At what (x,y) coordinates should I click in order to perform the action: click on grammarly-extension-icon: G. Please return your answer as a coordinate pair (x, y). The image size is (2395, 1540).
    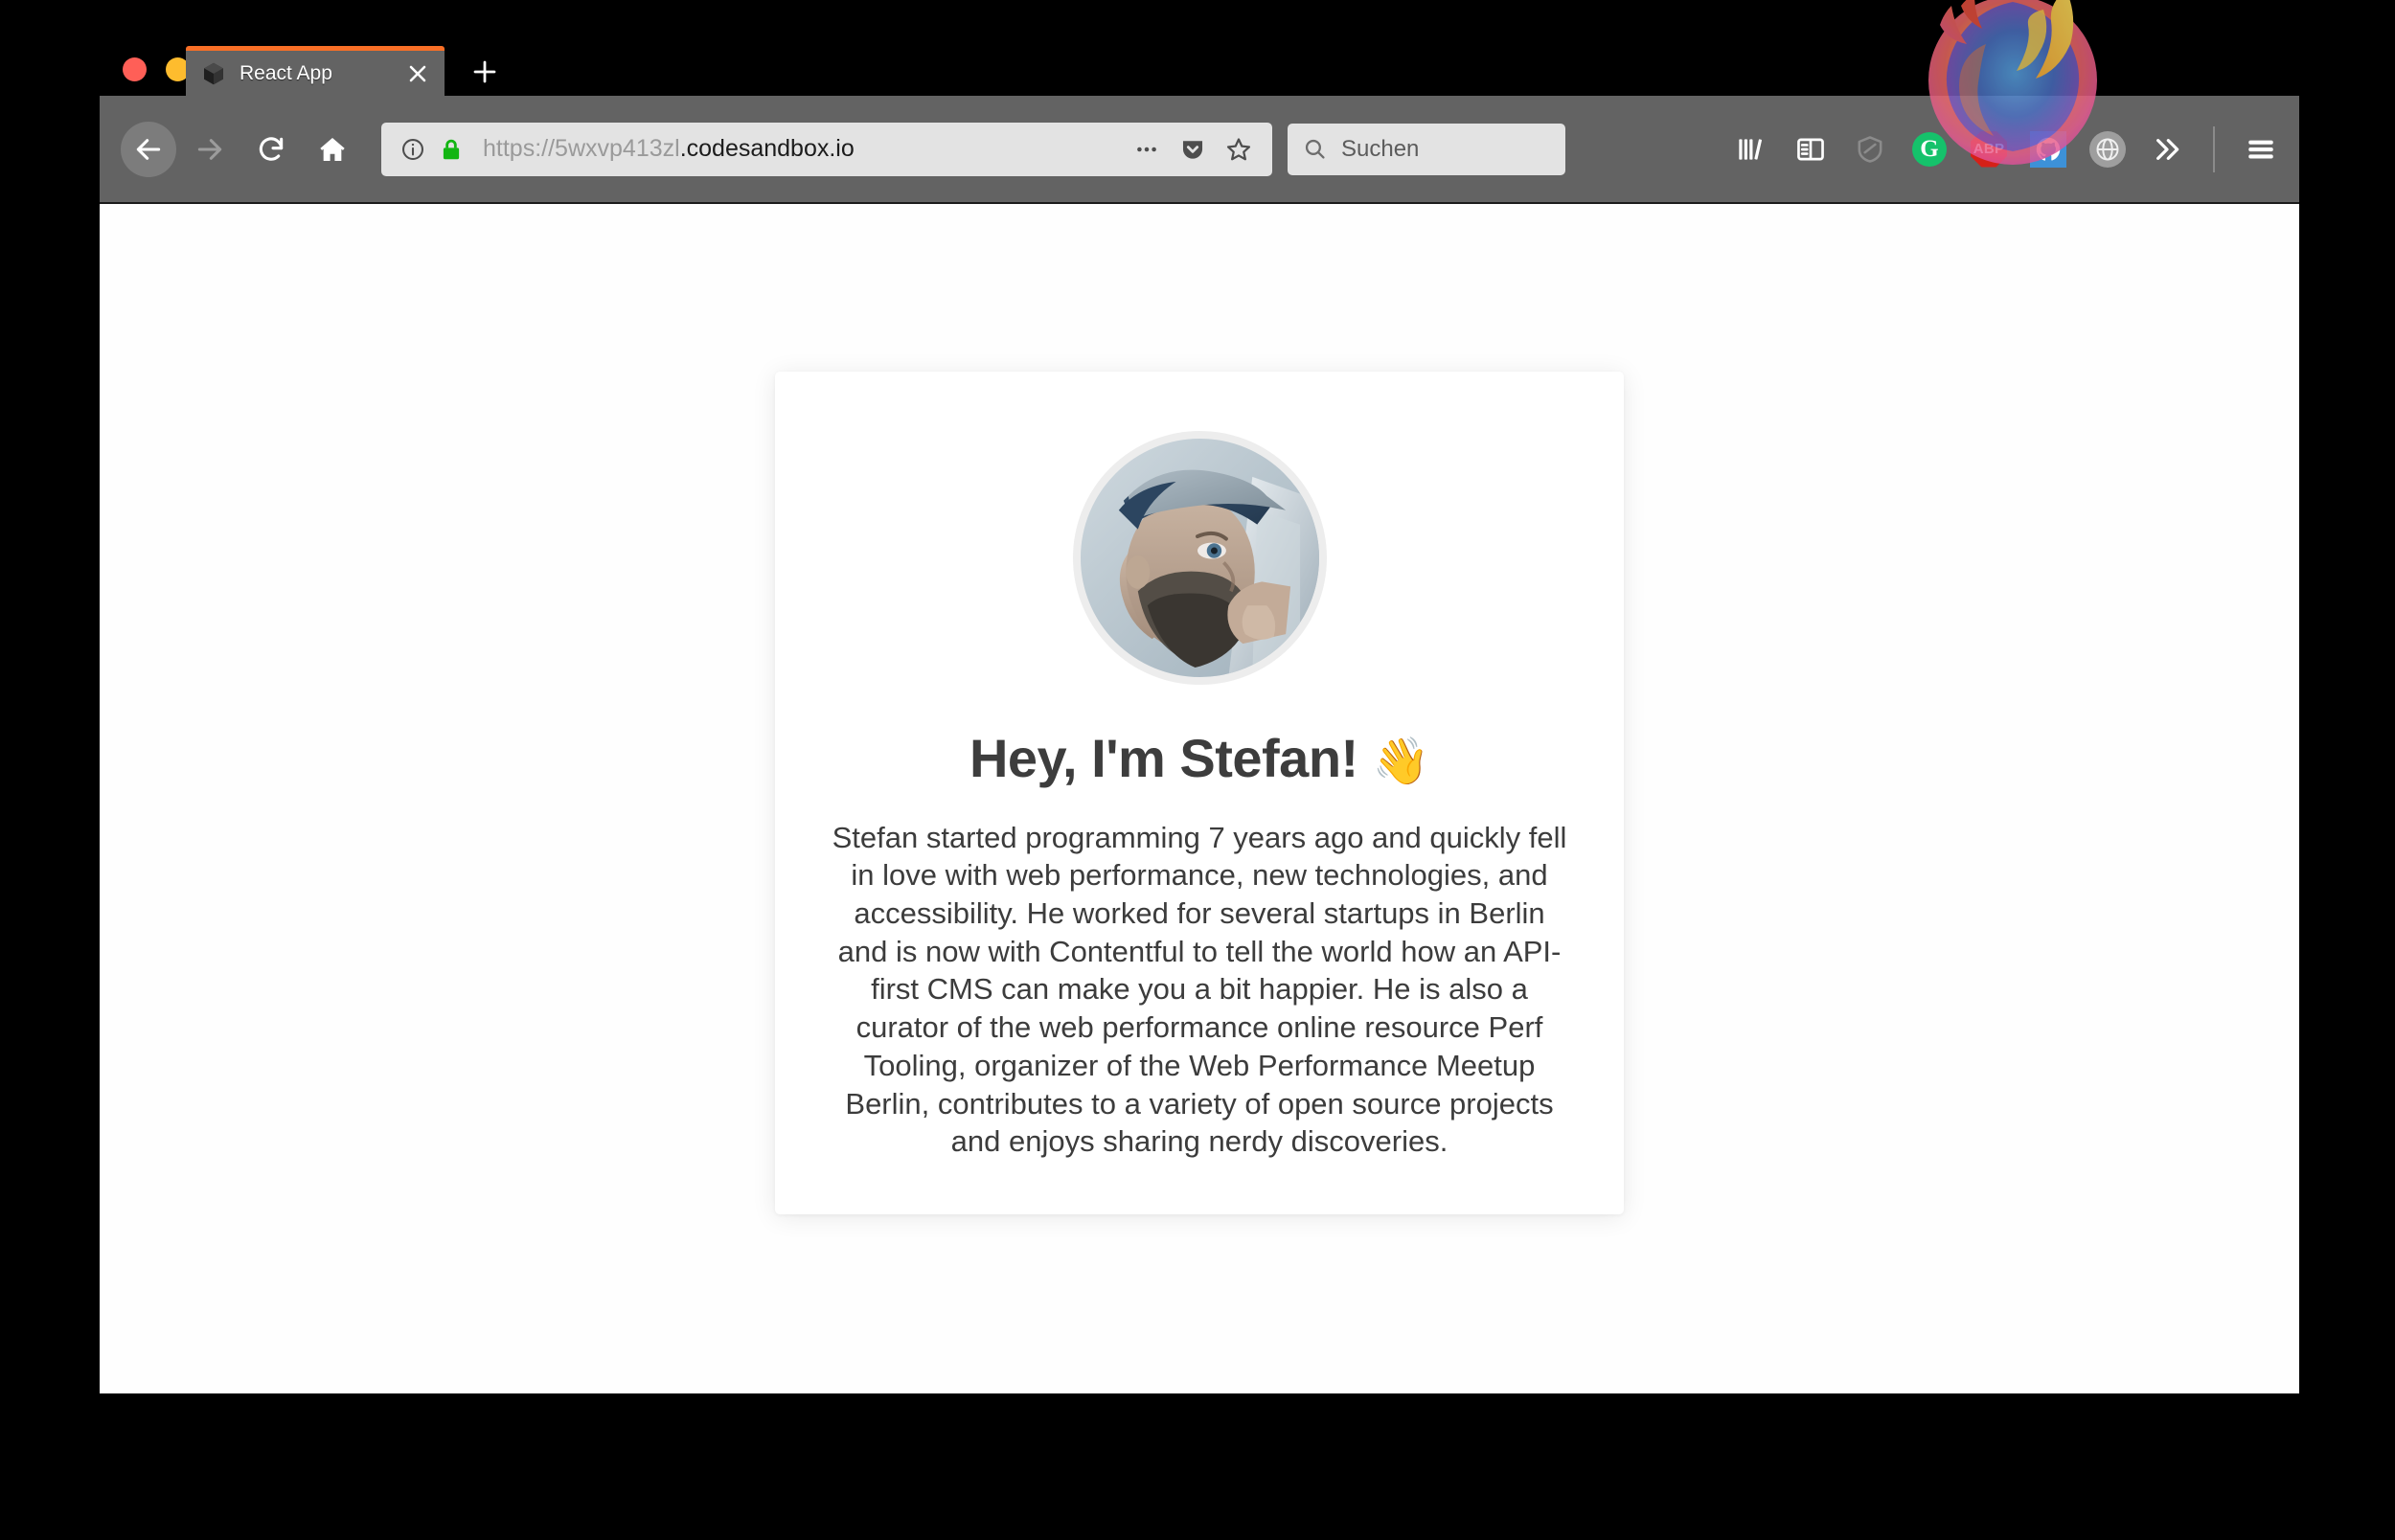
    Looking at the image, I should click on (1930, 149).